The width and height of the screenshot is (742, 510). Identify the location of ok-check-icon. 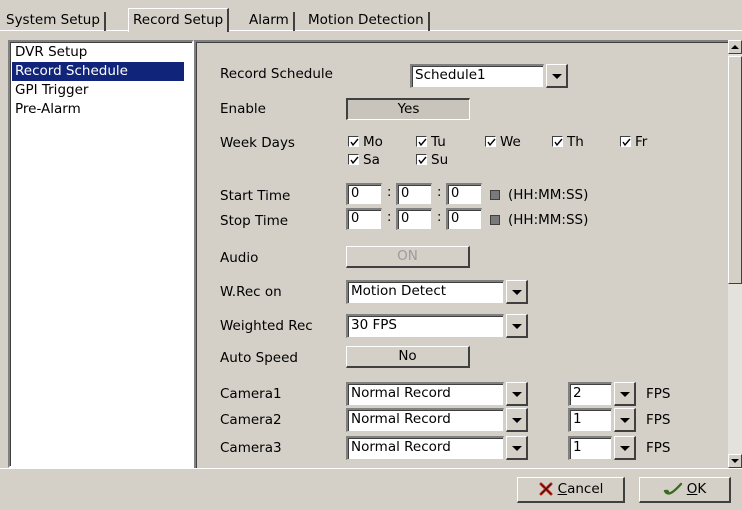
(672, 488).